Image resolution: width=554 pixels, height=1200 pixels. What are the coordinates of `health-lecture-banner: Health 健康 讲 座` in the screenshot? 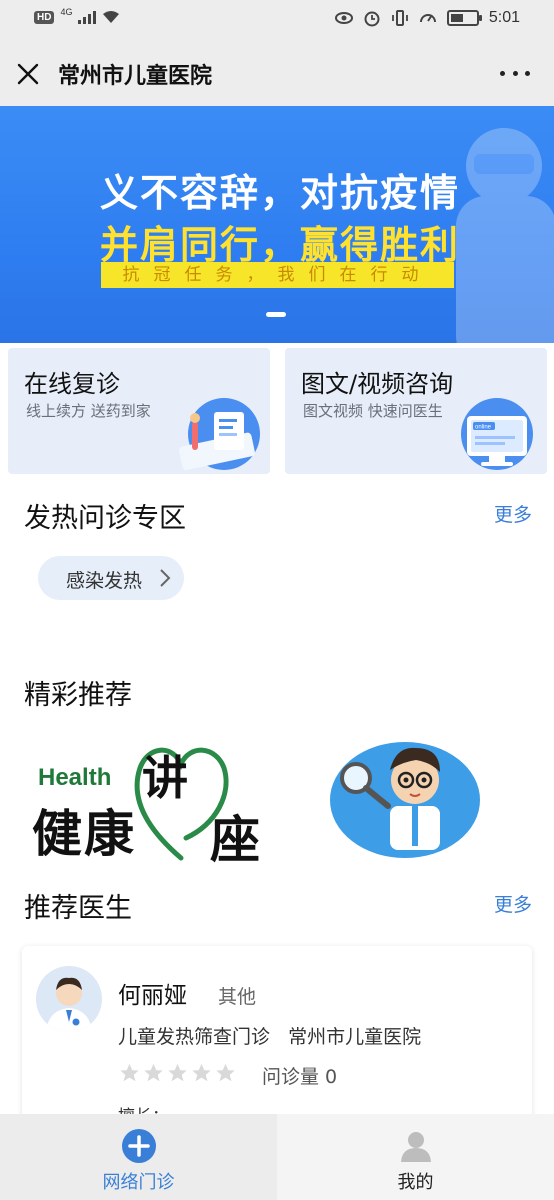 It's located at (148, 803).